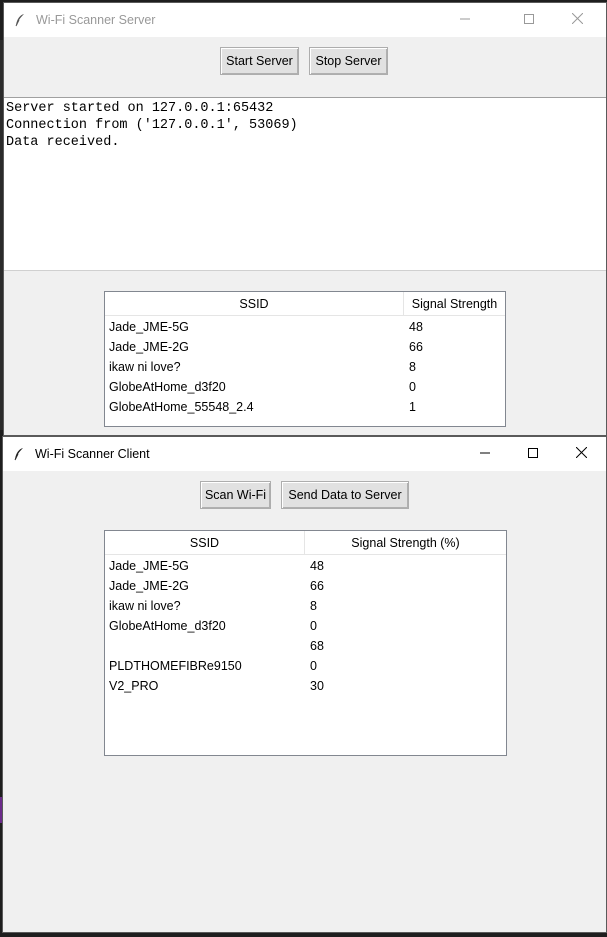  I want to click on client-window-title: Wi-Fi Scanner Client, so click(92, 454).